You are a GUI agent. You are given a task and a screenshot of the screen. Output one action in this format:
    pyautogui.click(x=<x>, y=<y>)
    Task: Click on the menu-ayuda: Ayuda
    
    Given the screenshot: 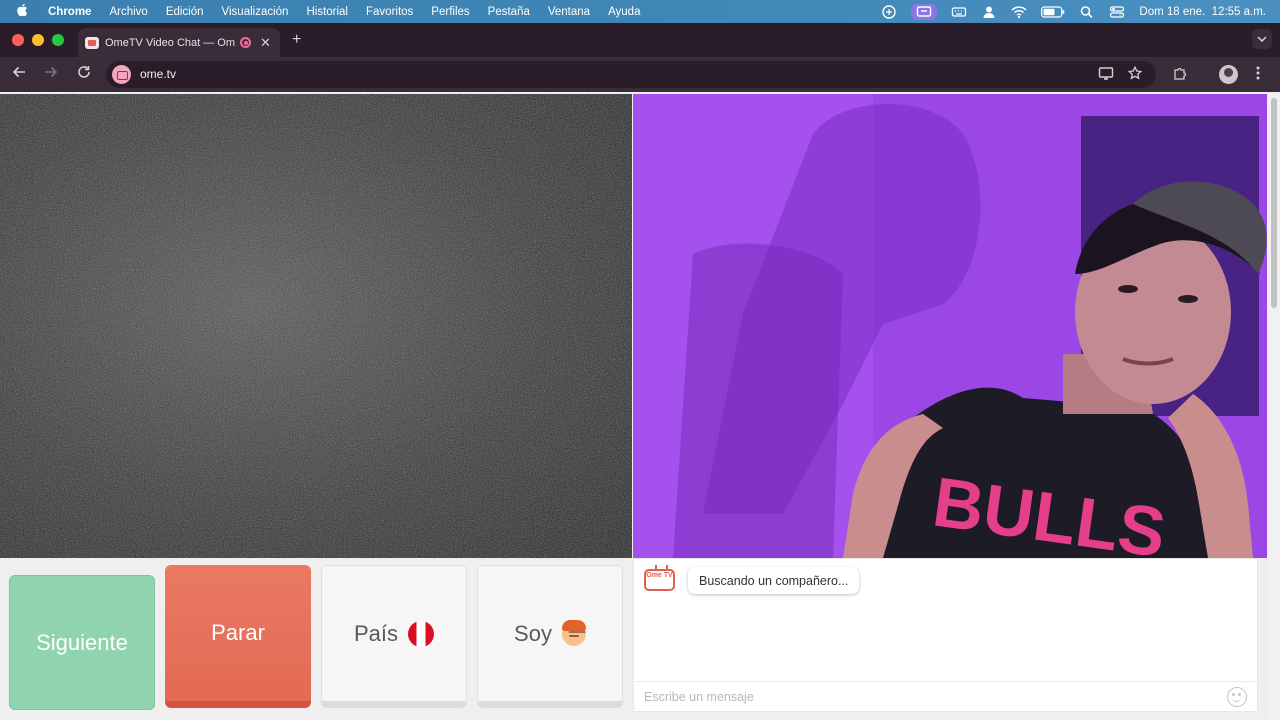 What is the action you would take?
    pyautogui.click(x=624, y=12)
    